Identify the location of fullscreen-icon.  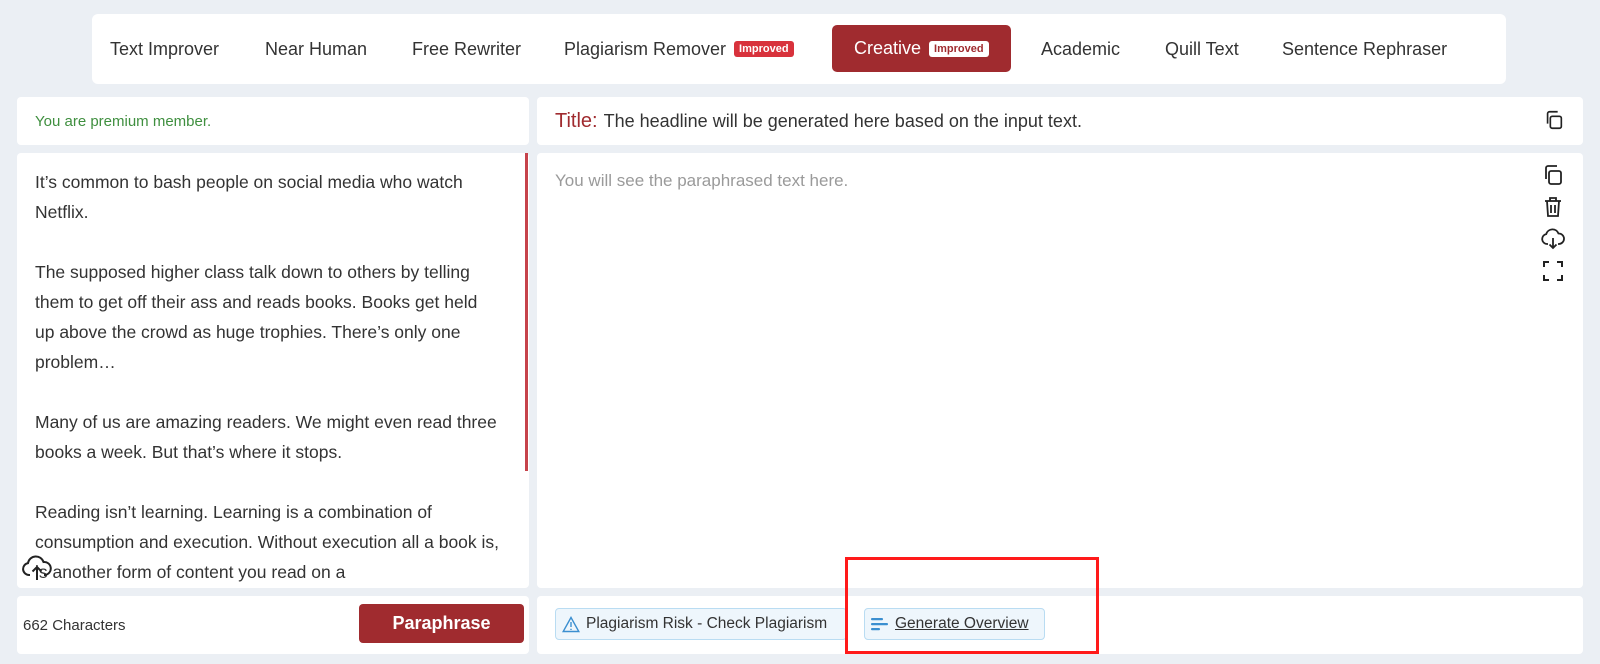
(1553, 271).